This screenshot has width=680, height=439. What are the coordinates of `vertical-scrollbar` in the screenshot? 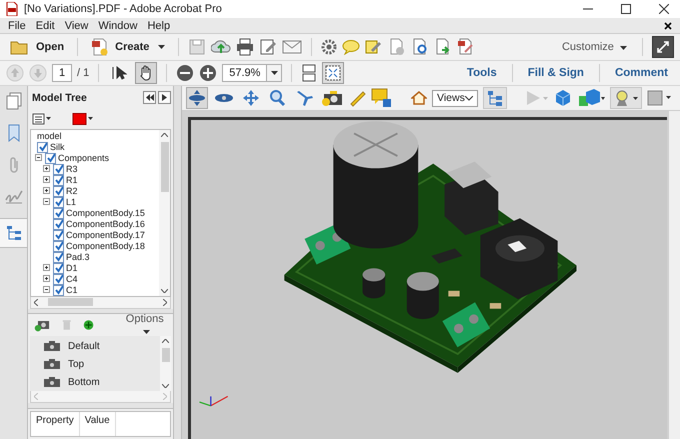 It's located at (674, 275).